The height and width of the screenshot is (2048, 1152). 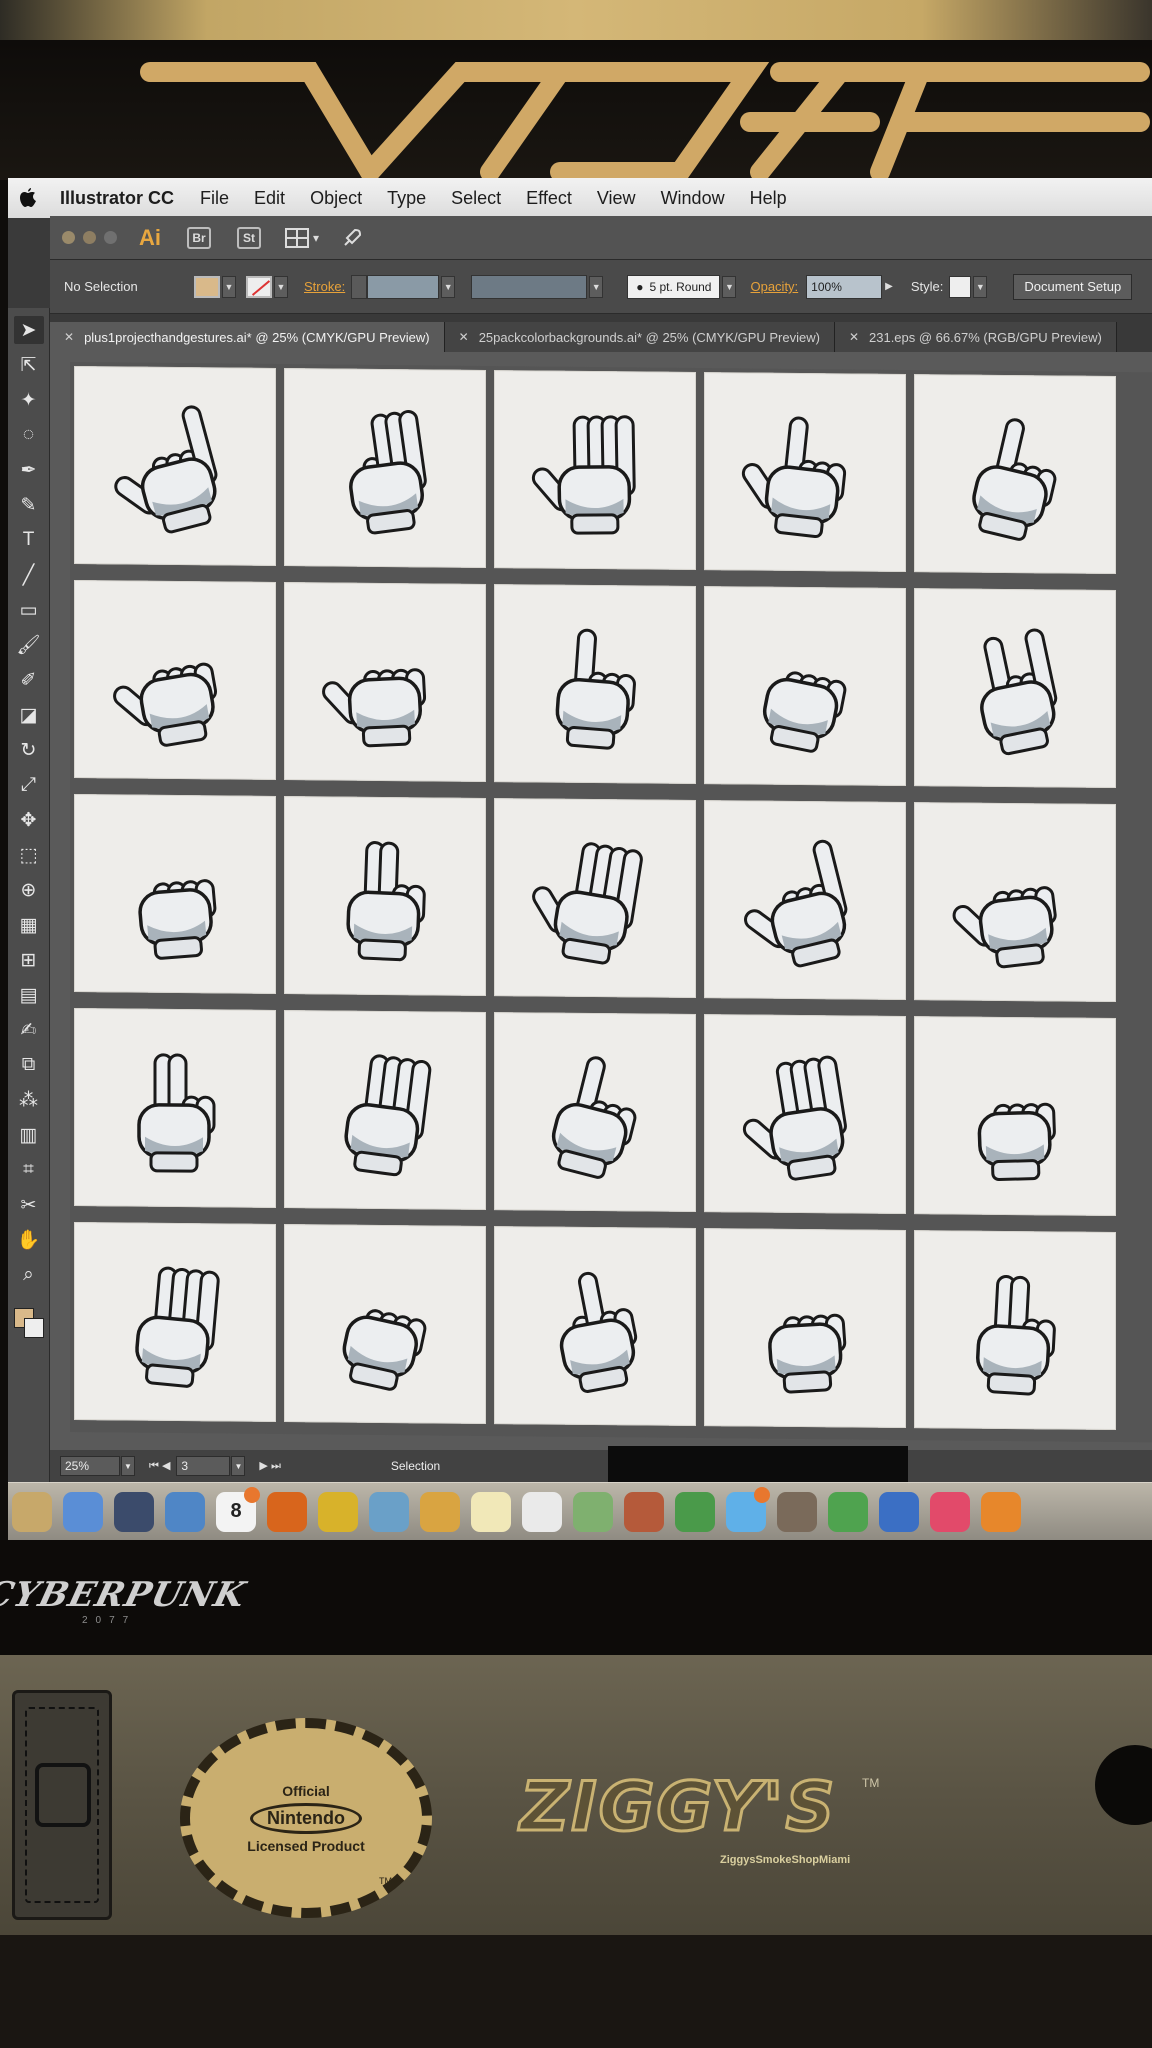 I want to click on gesture-cell-raised-hand, so click(x=595, y=898).